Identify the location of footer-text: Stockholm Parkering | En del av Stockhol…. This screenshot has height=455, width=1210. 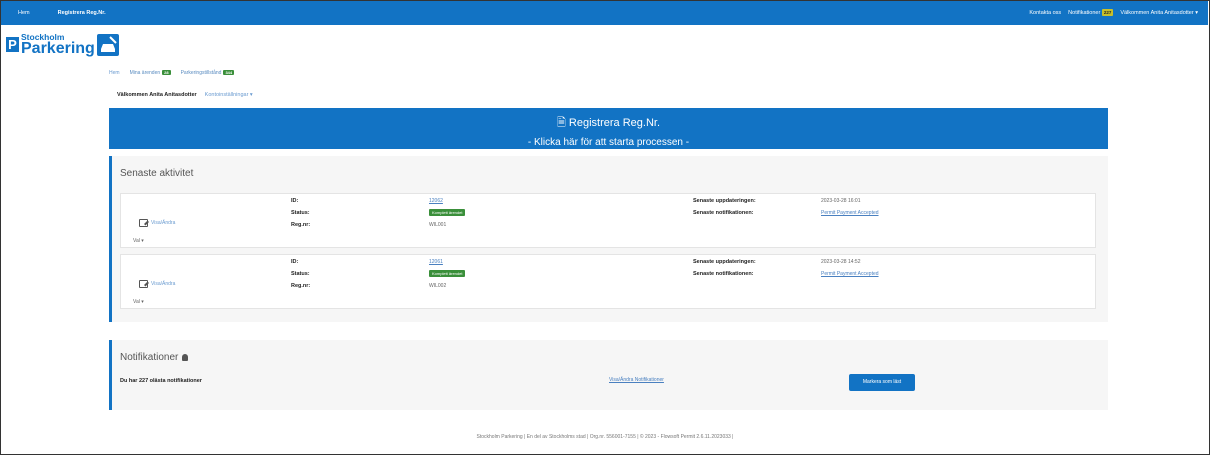
(605, 437).